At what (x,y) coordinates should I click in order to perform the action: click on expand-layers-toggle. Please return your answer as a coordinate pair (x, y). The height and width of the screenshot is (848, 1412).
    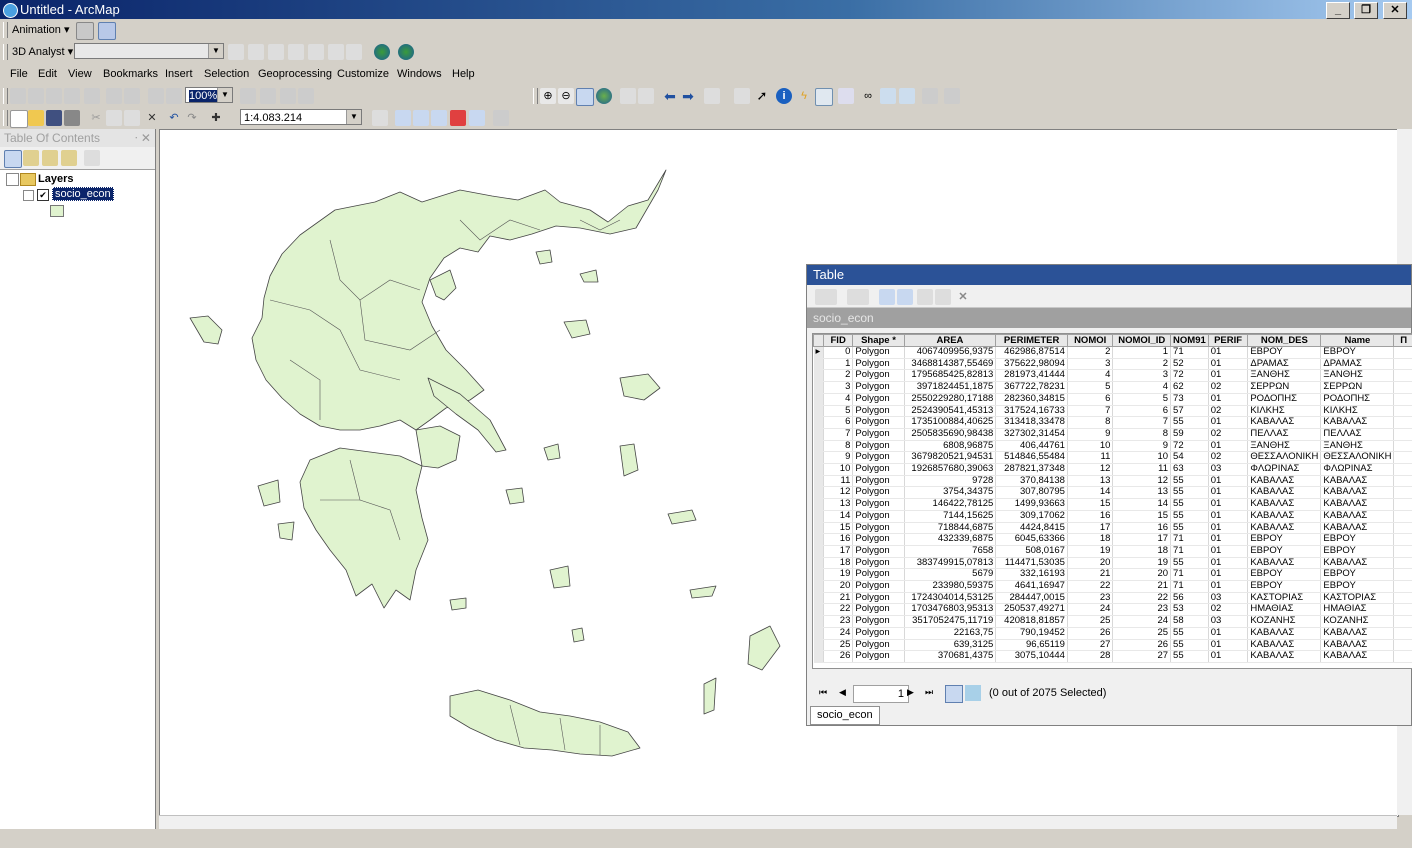
    Looking at the image, I should click on (12, 179).